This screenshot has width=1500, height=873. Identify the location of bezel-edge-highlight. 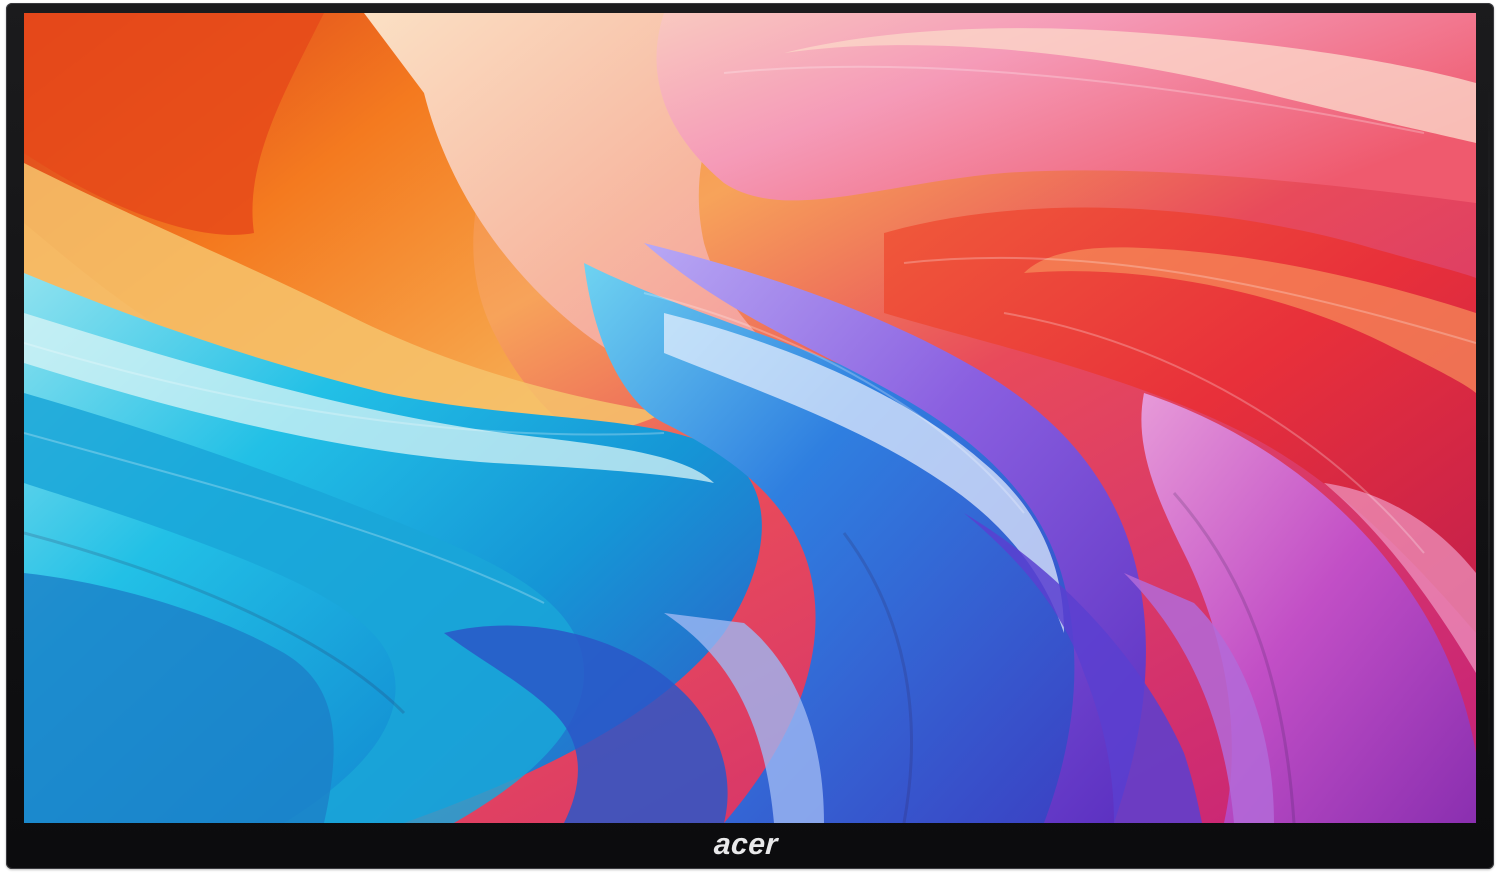
(1489, 433).